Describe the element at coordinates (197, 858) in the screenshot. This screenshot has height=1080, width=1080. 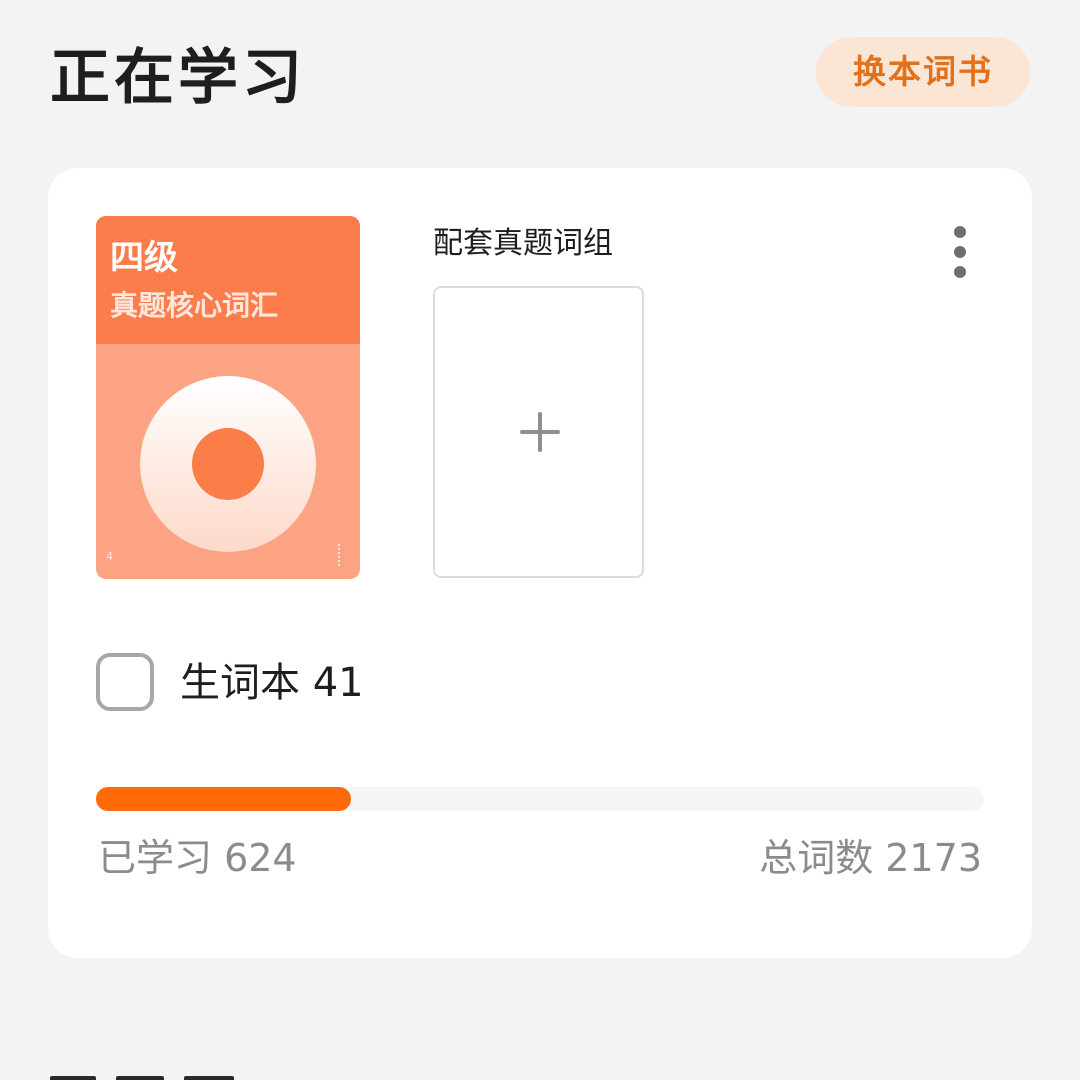
I see `learned-count: 已学习 624` at that location.